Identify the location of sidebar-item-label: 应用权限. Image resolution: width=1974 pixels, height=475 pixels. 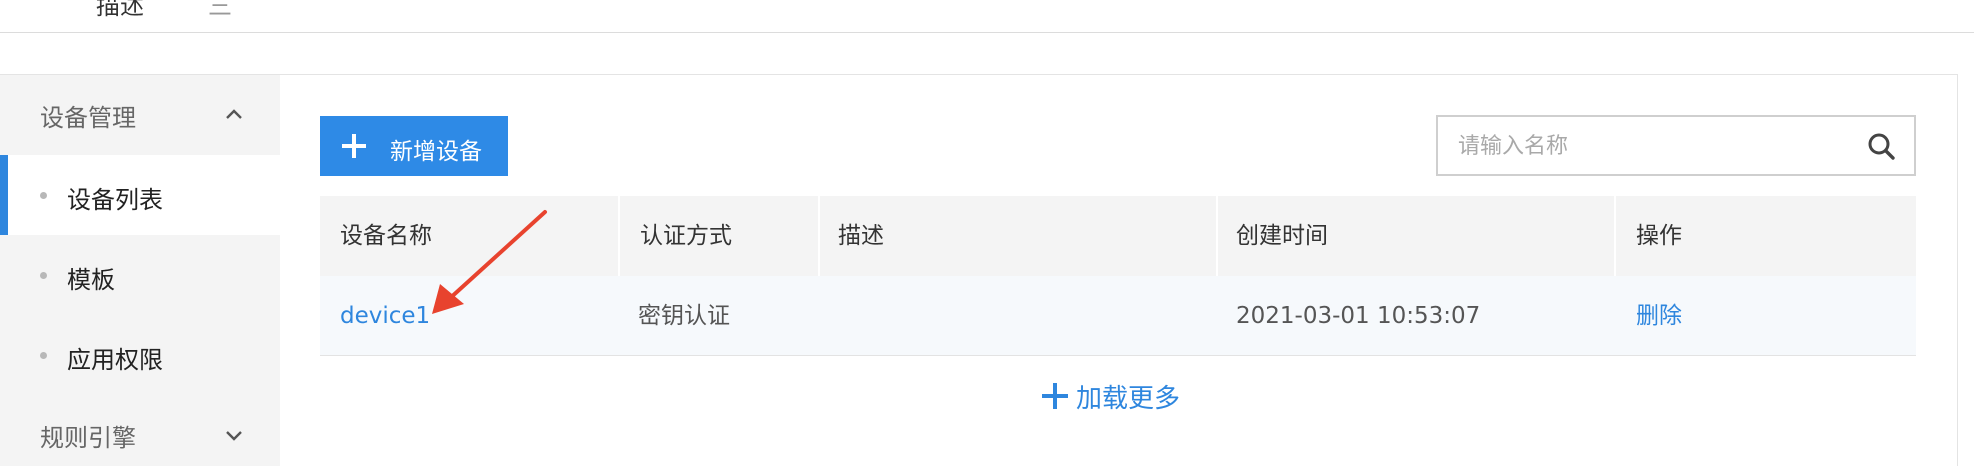
(115, 360).